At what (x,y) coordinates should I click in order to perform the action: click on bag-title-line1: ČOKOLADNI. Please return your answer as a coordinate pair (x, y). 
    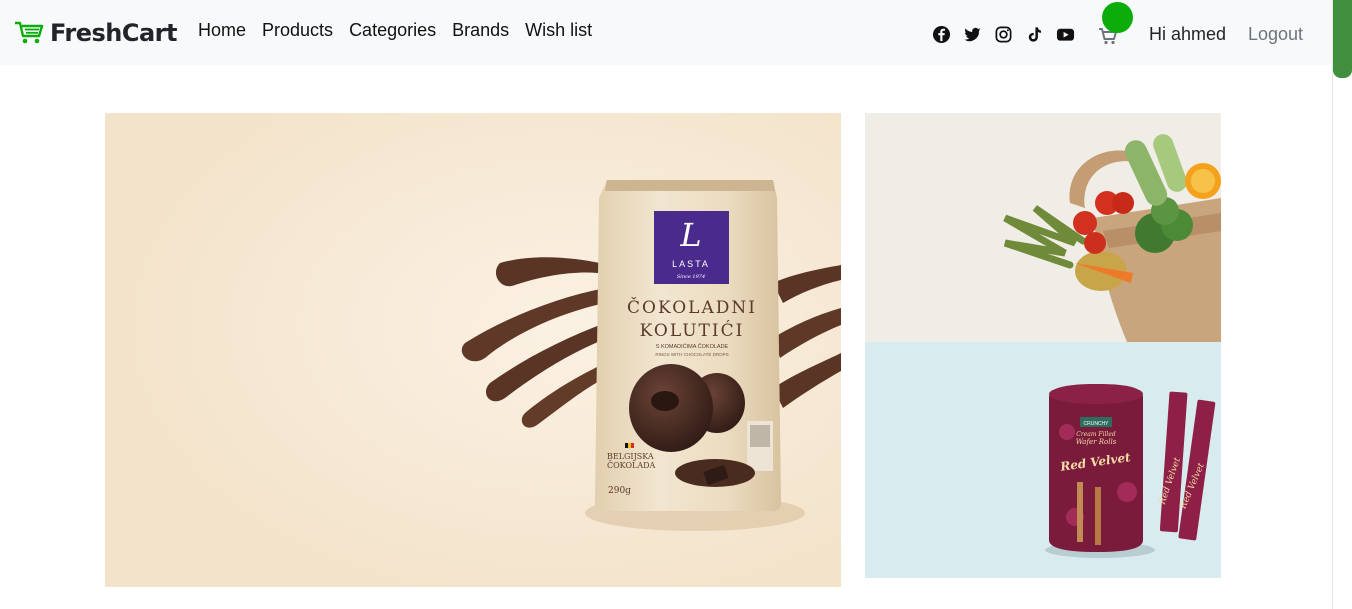
    Looking at the image, I should click on (692, 307).